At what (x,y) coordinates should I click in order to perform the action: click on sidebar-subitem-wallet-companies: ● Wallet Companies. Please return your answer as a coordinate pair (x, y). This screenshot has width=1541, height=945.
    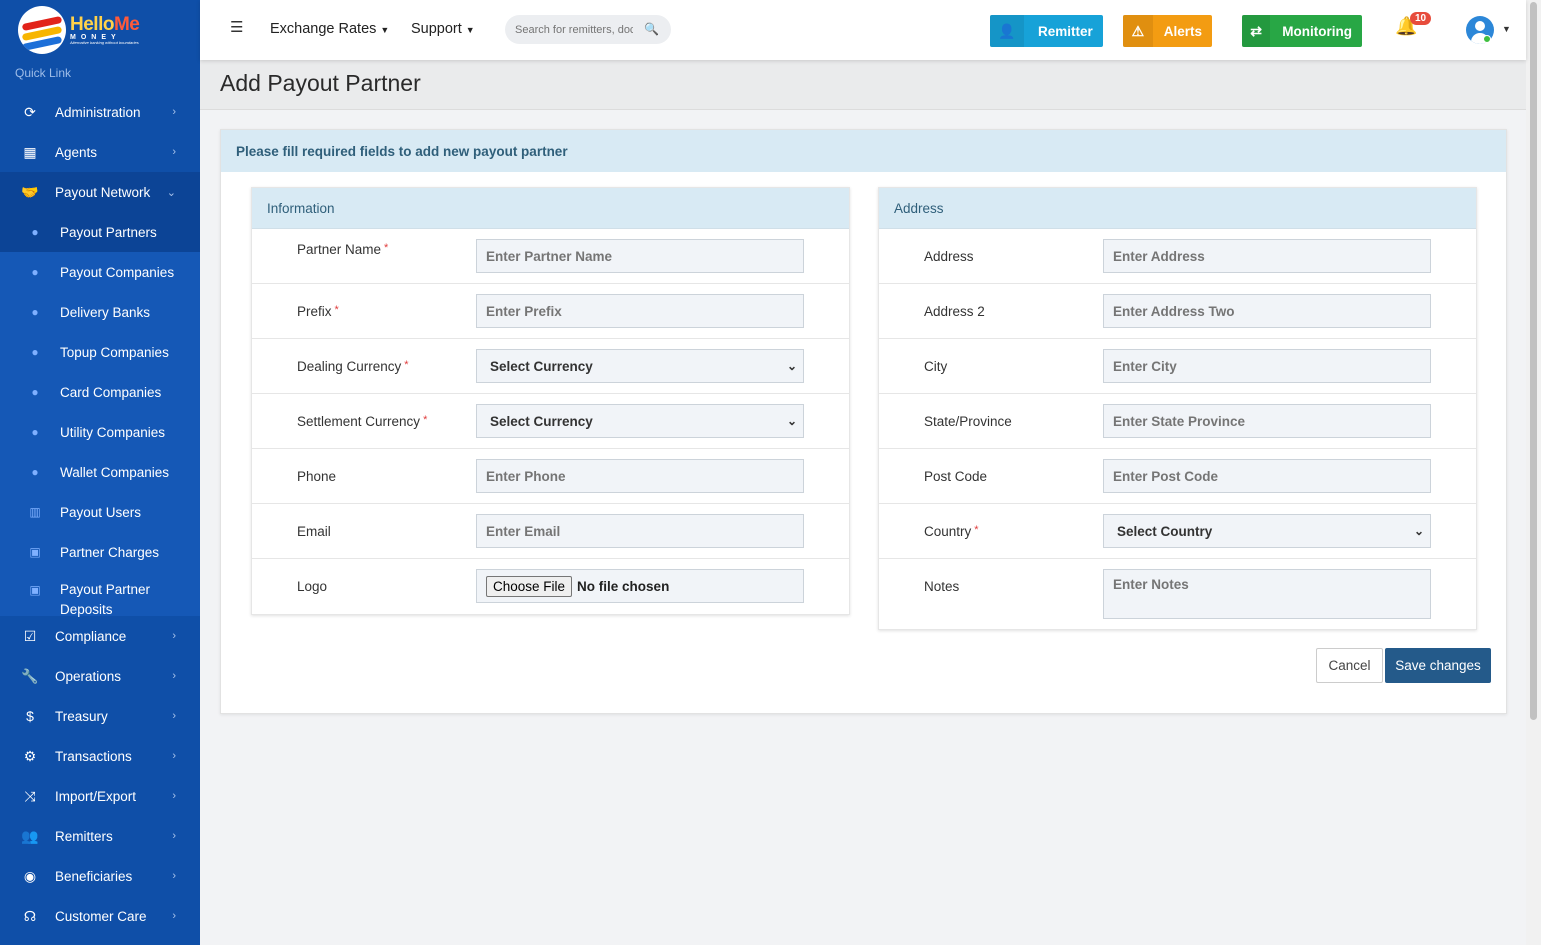
    Looking at the image, I should click on (100, 472).